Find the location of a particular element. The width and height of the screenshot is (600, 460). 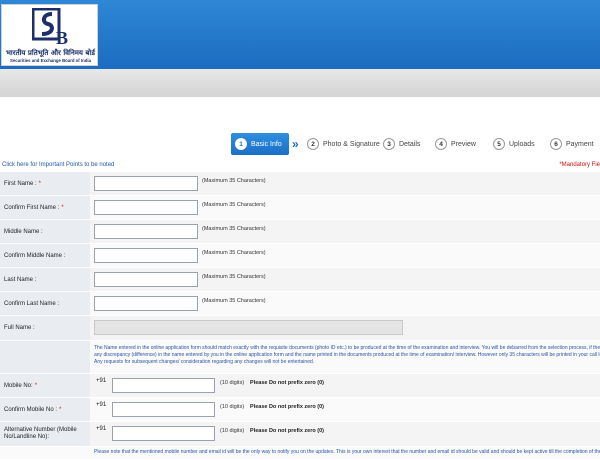

field-label: First Name : * is located at coordinates (45, 183).